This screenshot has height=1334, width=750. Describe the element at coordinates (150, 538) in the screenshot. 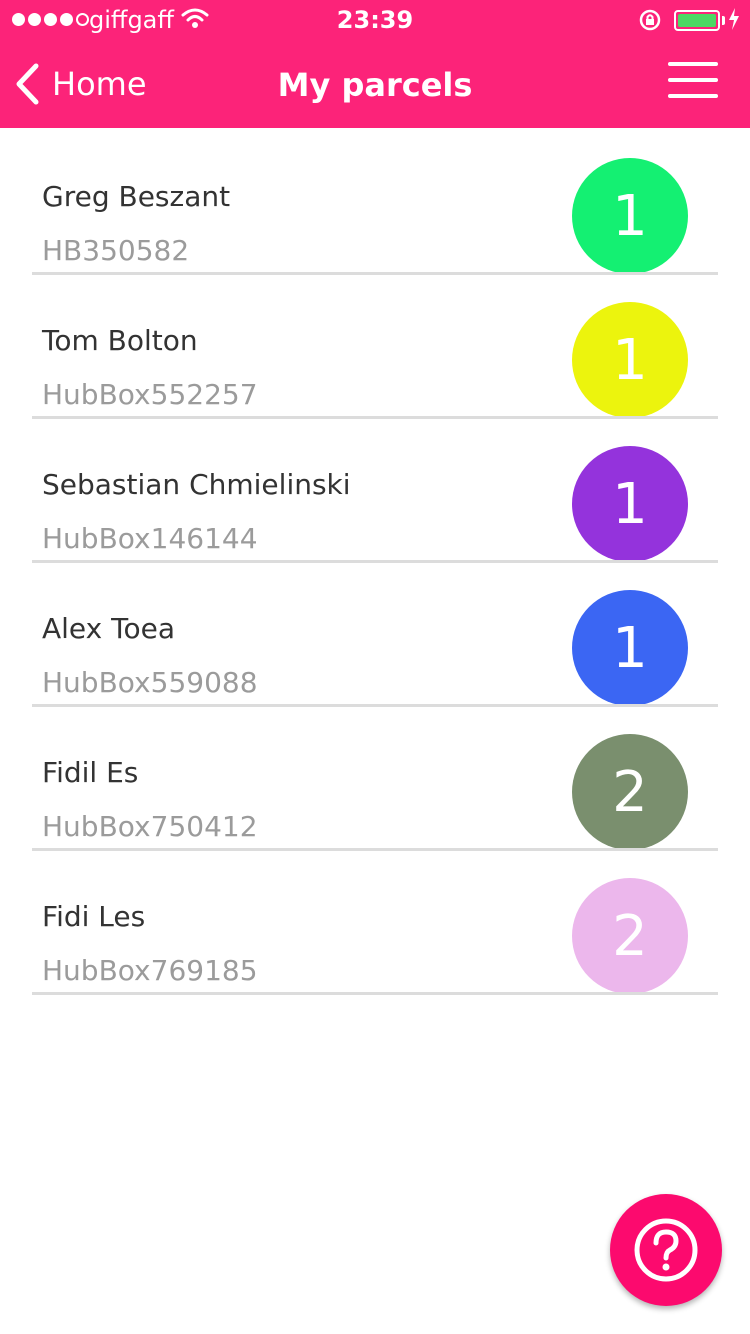

I see `hubbox-id: HubBox146144` at that location.